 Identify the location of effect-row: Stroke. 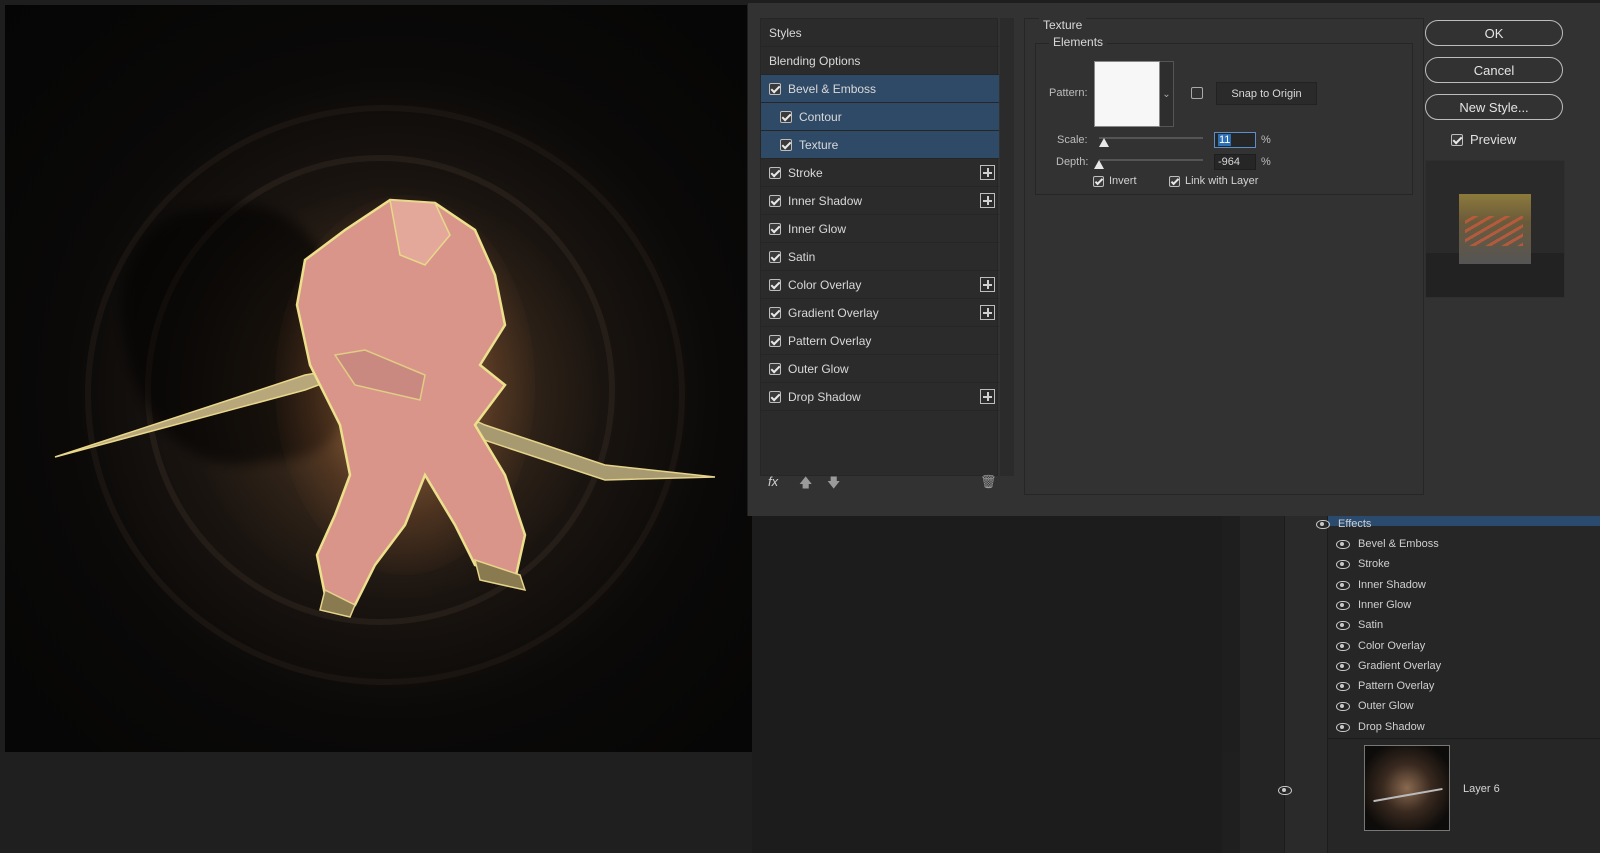
(1363, 564).